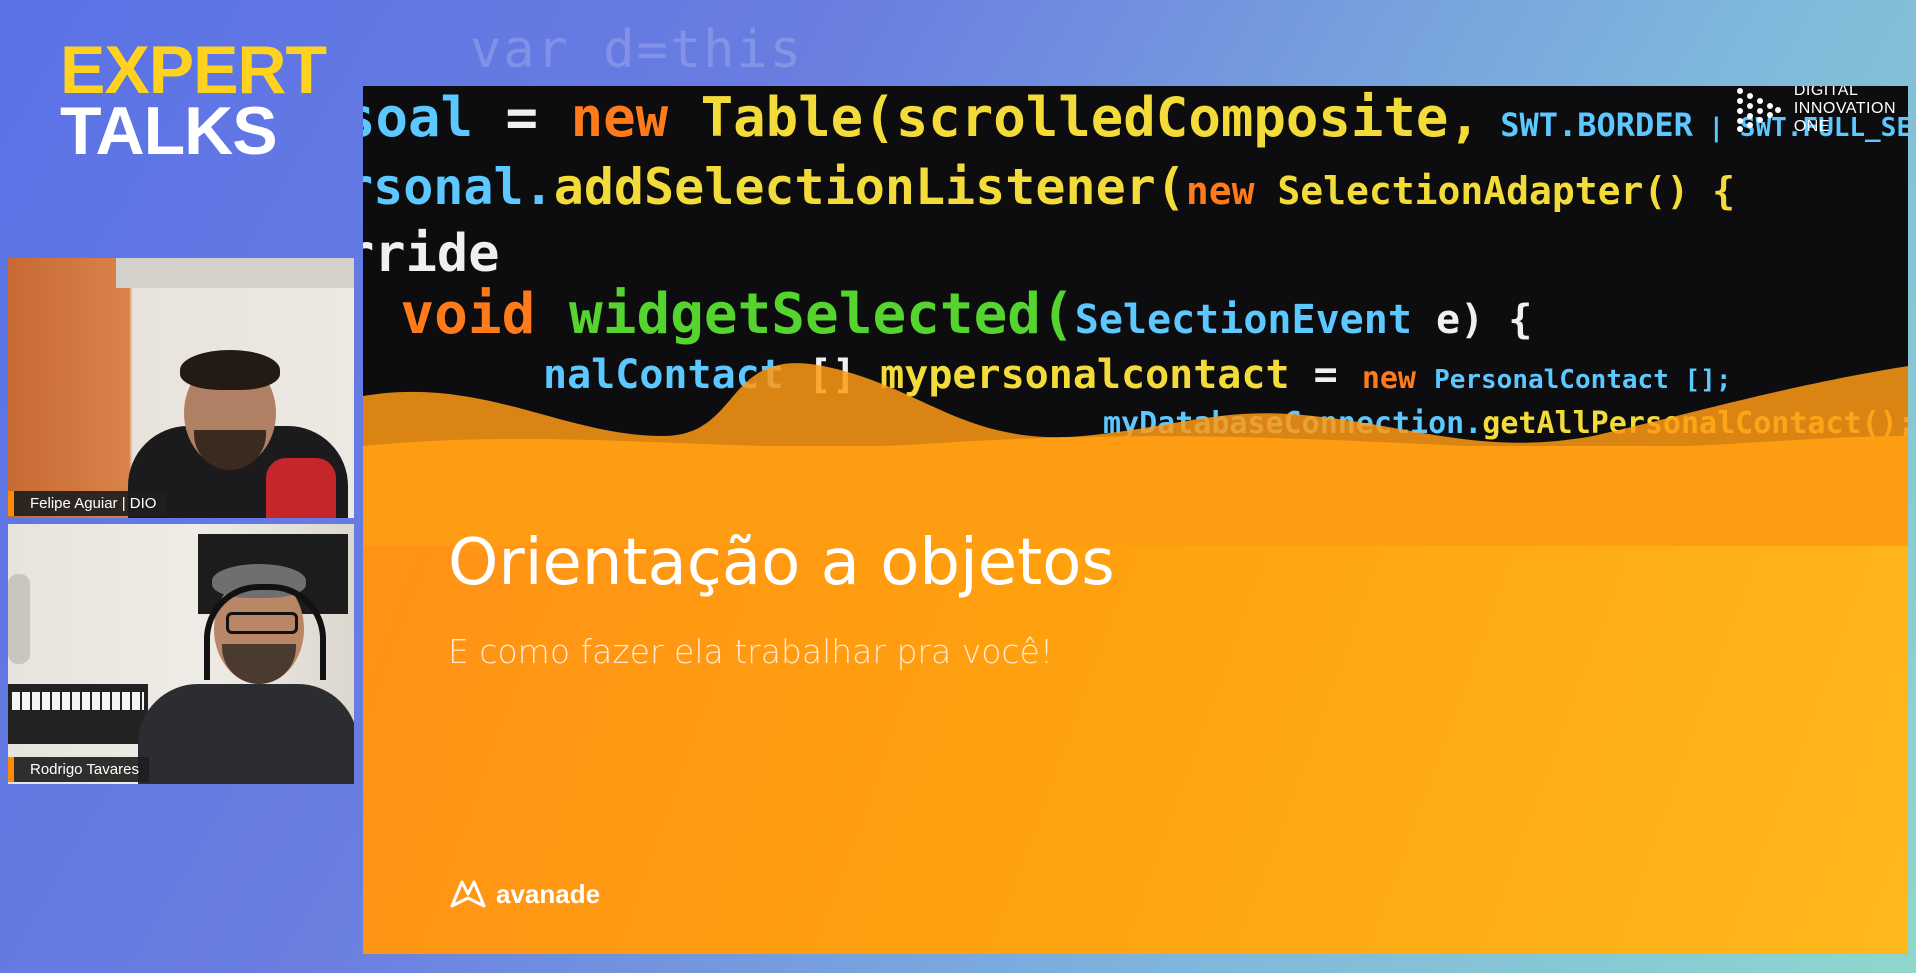 The image size is (1916, 973). What do you see at coordinates (751, 651) in the screenshot?
I see `slide-subtitle: E como fazer ela trabalhar pra você!` at bounding box center [751, 651].